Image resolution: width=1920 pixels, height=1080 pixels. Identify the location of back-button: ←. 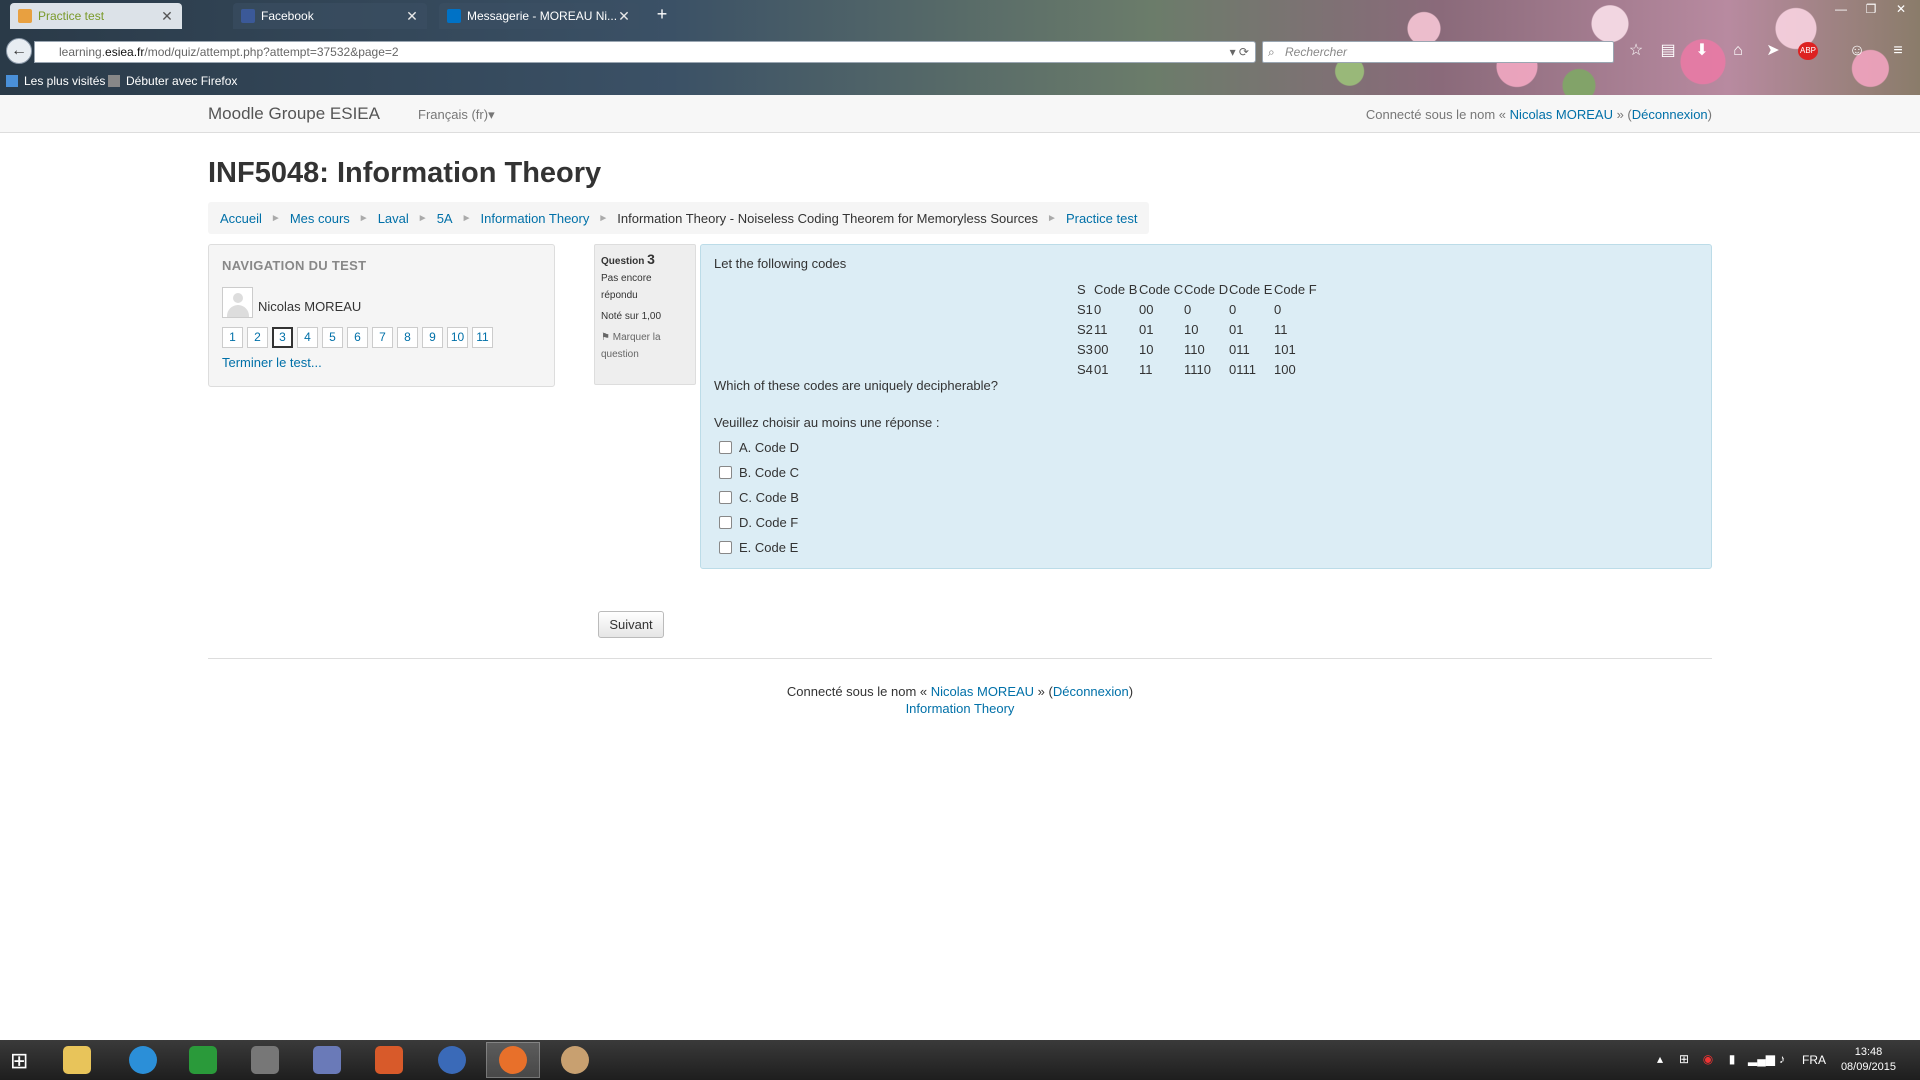
(19, 51).